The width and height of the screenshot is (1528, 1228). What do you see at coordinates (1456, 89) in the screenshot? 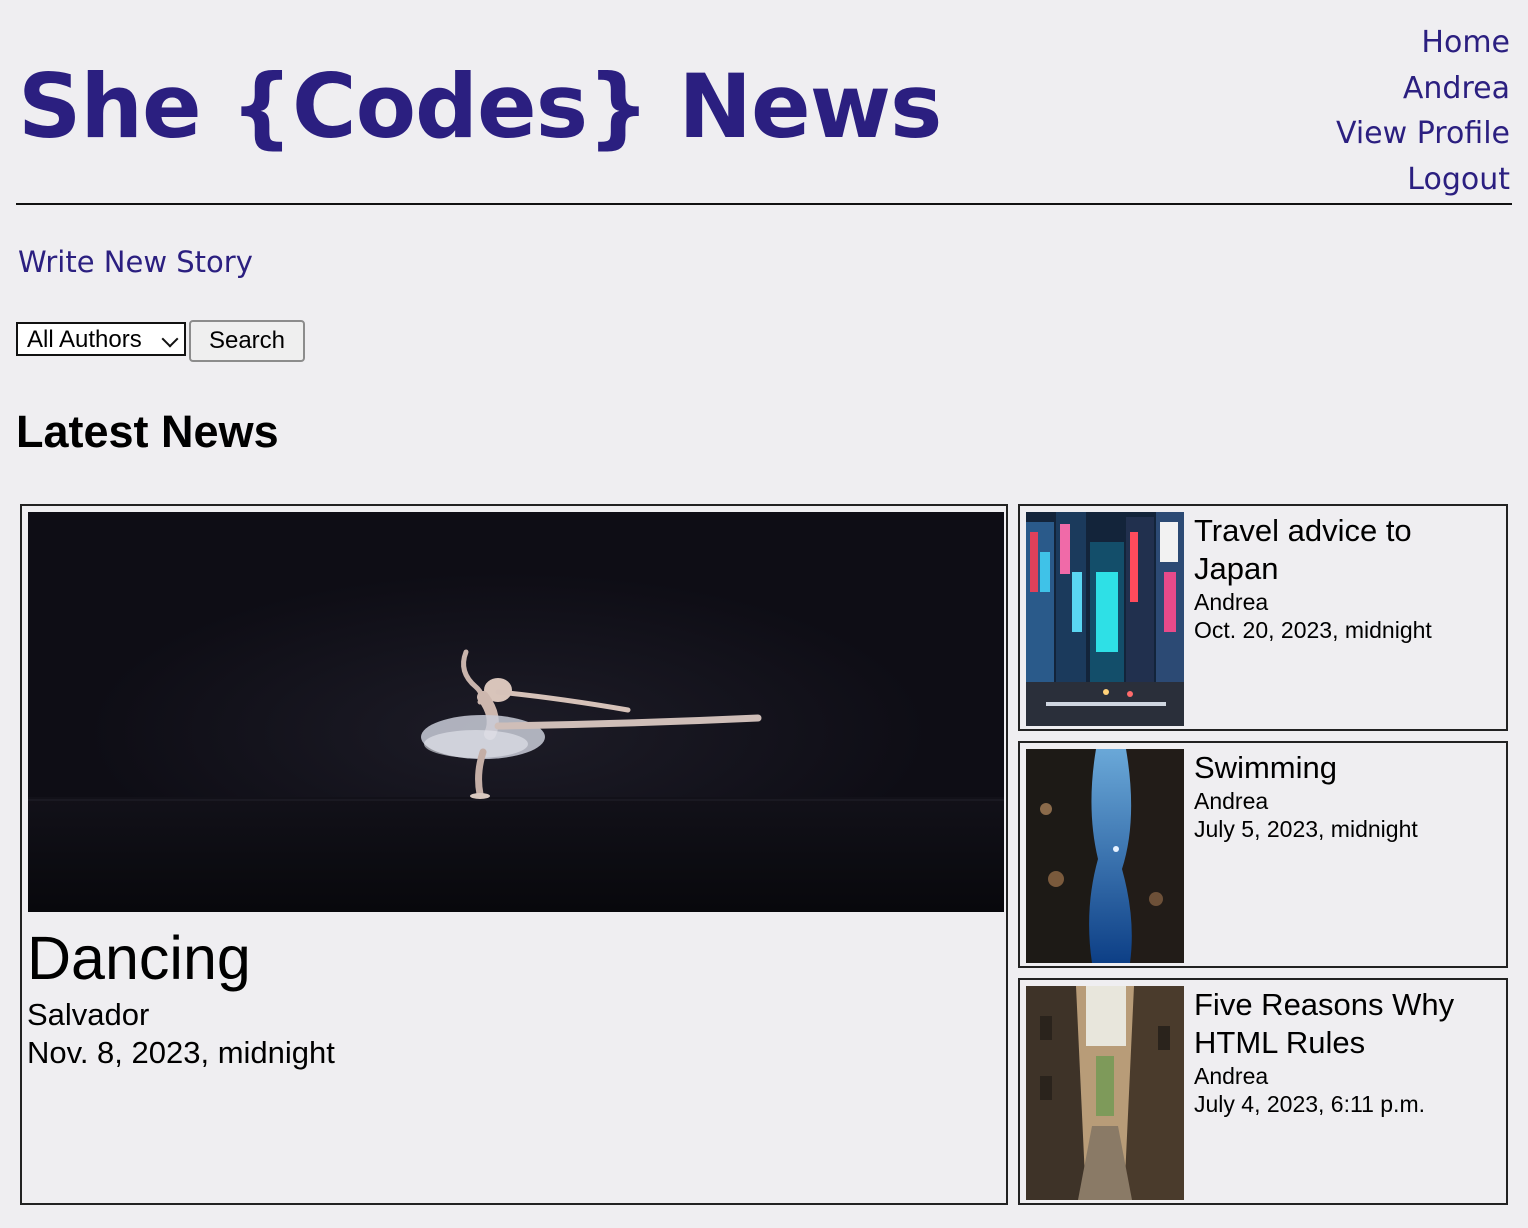
I see `nav-user-link: Andrea` at bounding box center [1456, 89].